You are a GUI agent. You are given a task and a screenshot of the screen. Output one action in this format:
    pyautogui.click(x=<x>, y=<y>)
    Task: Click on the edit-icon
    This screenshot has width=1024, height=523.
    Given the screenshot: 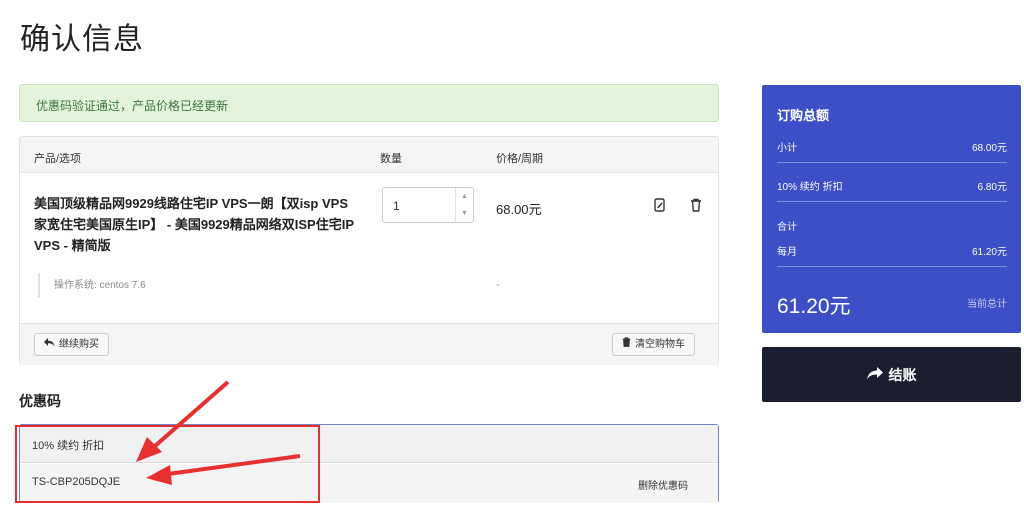 What is the action you would take?
    pyautogui.click(x=661, y=206)
    